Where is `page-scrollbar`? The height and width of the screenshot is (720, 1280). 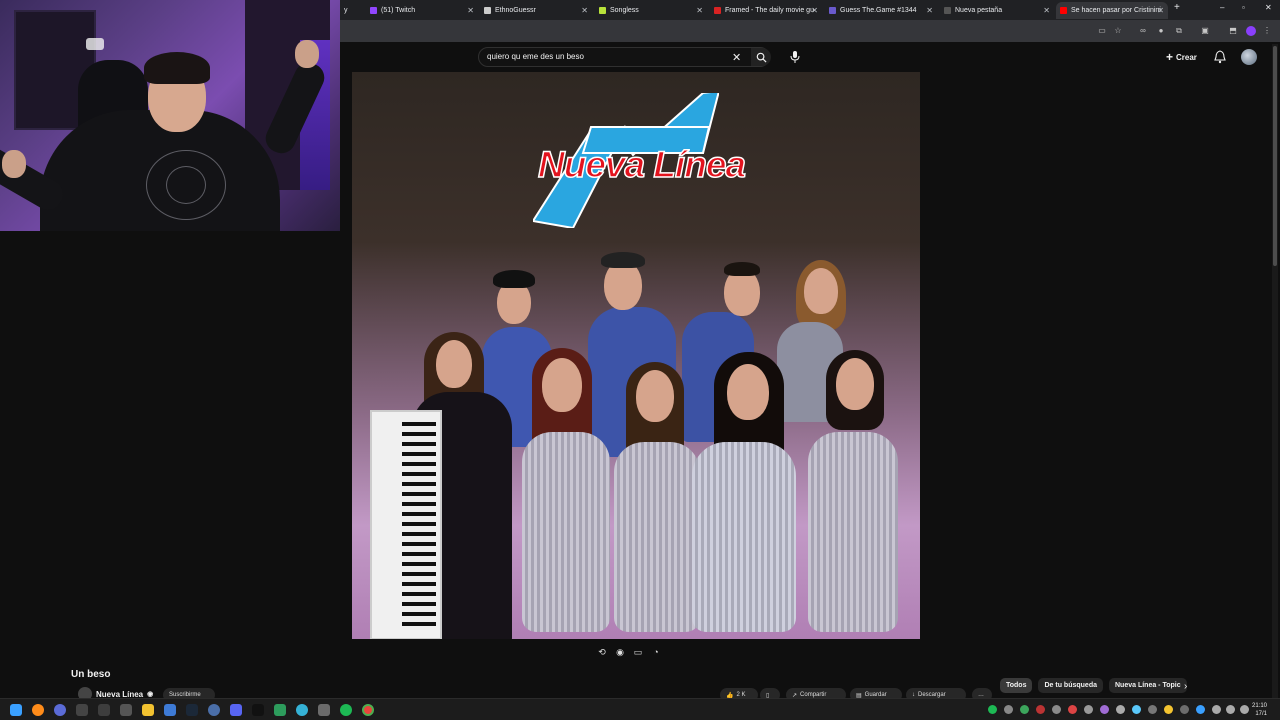
page-scrollbar is located at coordinates (1275, 372).